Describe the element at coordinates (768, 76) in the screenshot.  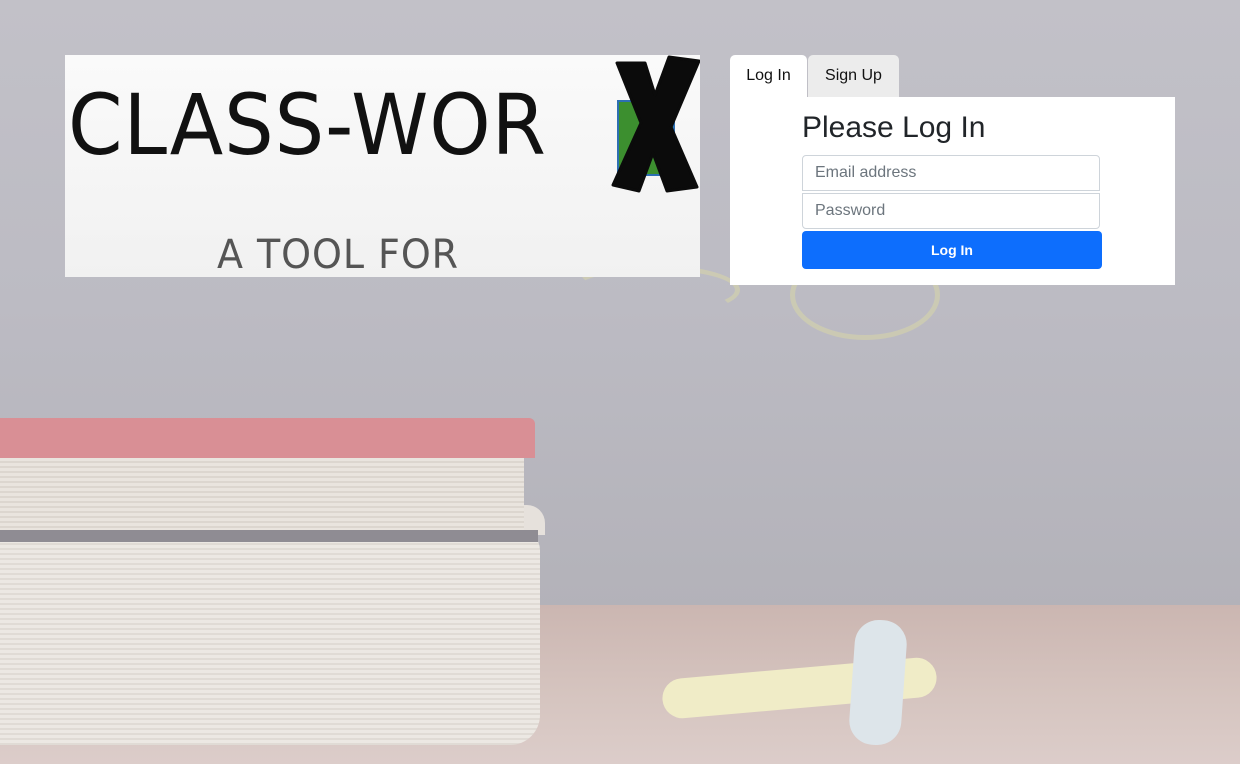
I see `tab-log-in: Log In` at that location.